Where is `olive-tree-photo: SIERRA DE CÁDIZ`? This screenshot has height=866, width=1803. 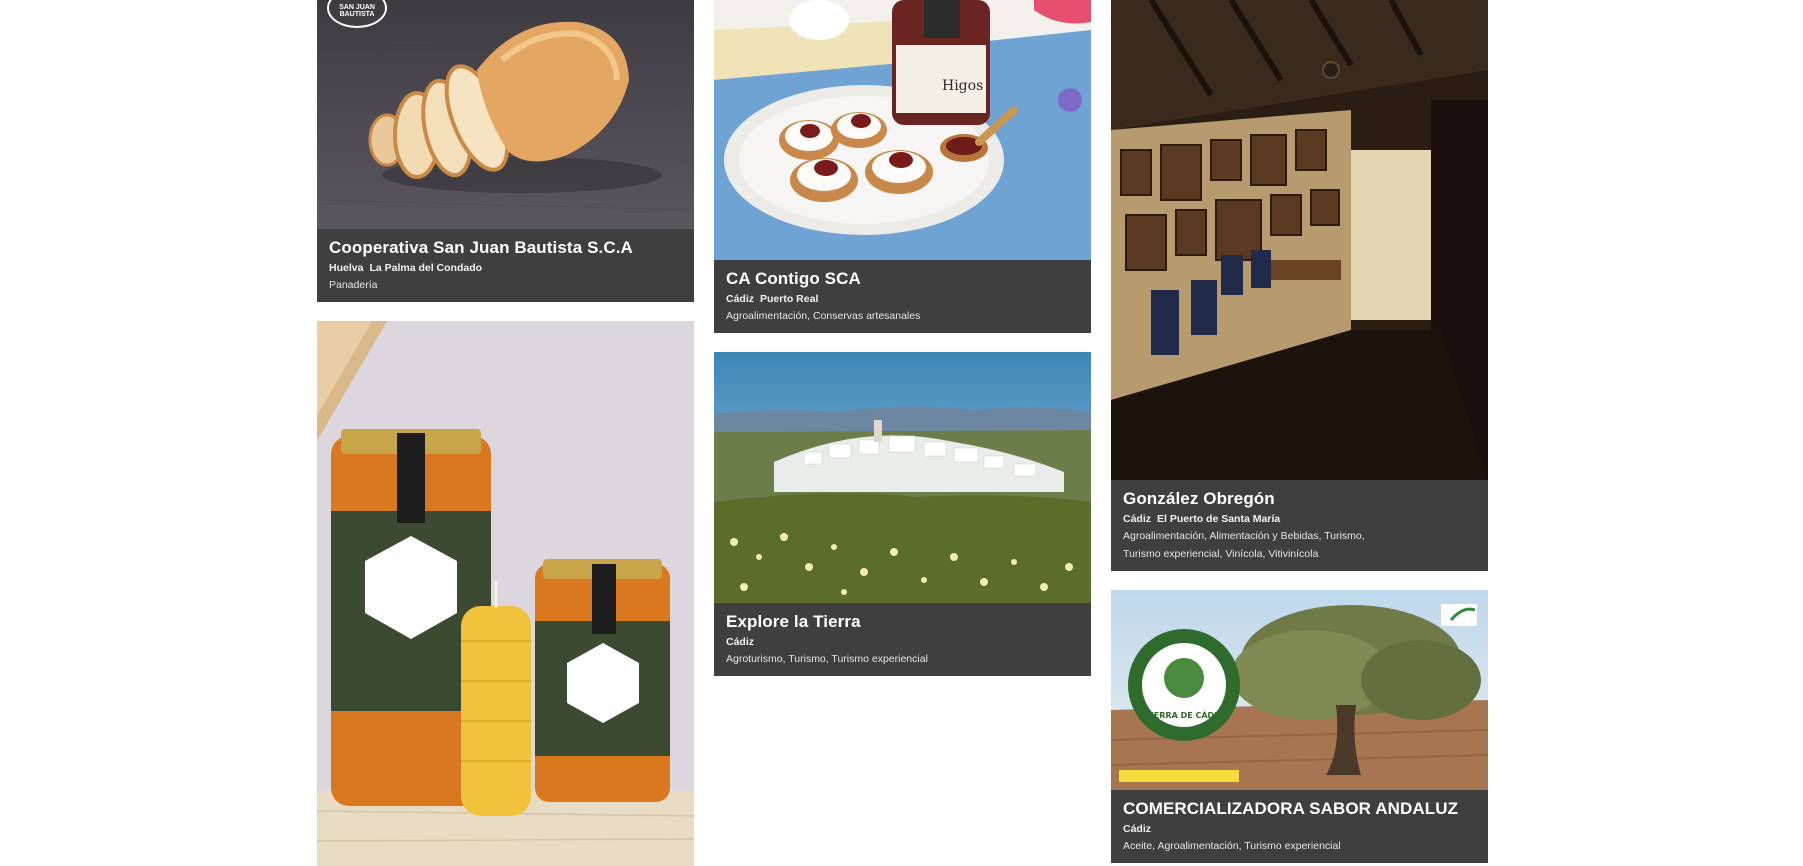
olive-tree-photo: SIERRA DE CÁDIZ is located at coordinates (1299, 690).